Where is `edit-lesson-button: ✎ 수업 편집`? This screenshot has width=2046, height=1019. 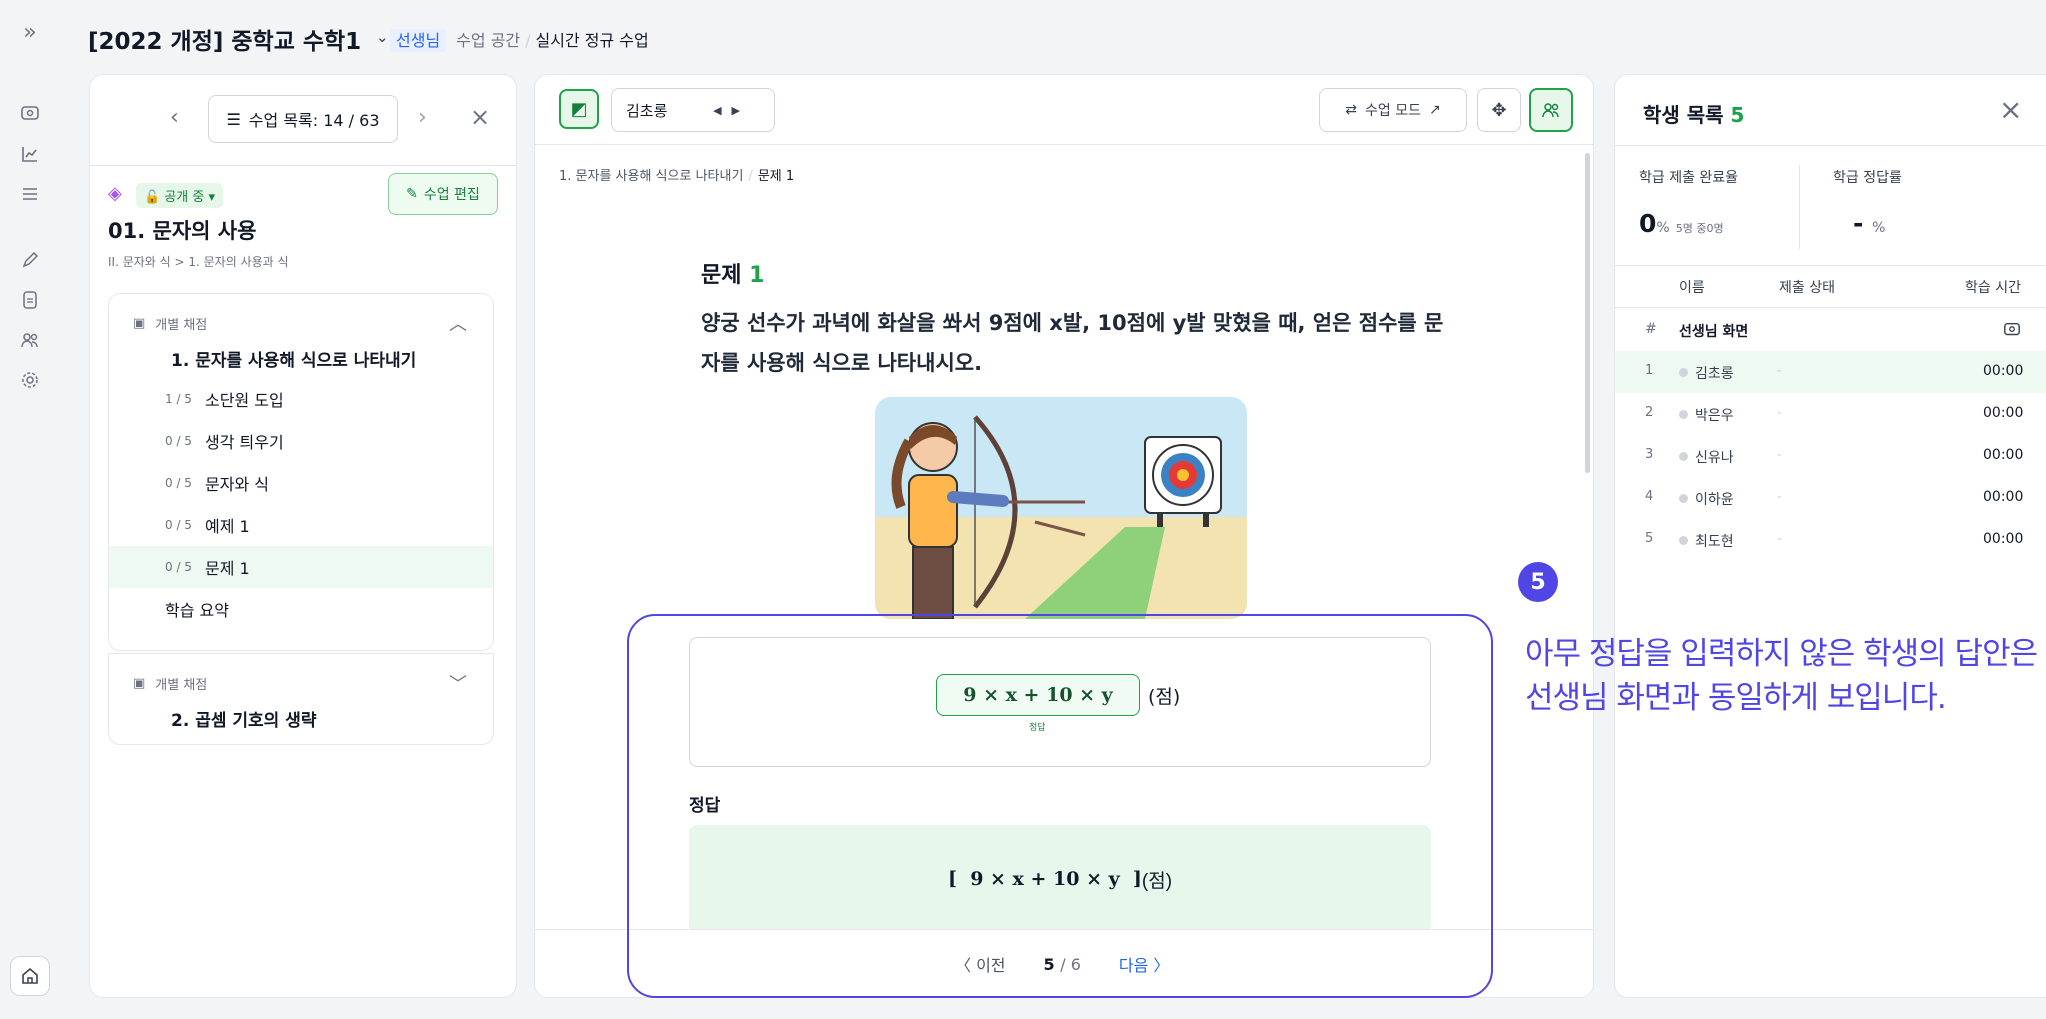 edit-lesson-button: ✎ 수업 편집 is located at coordinates (443, 194).